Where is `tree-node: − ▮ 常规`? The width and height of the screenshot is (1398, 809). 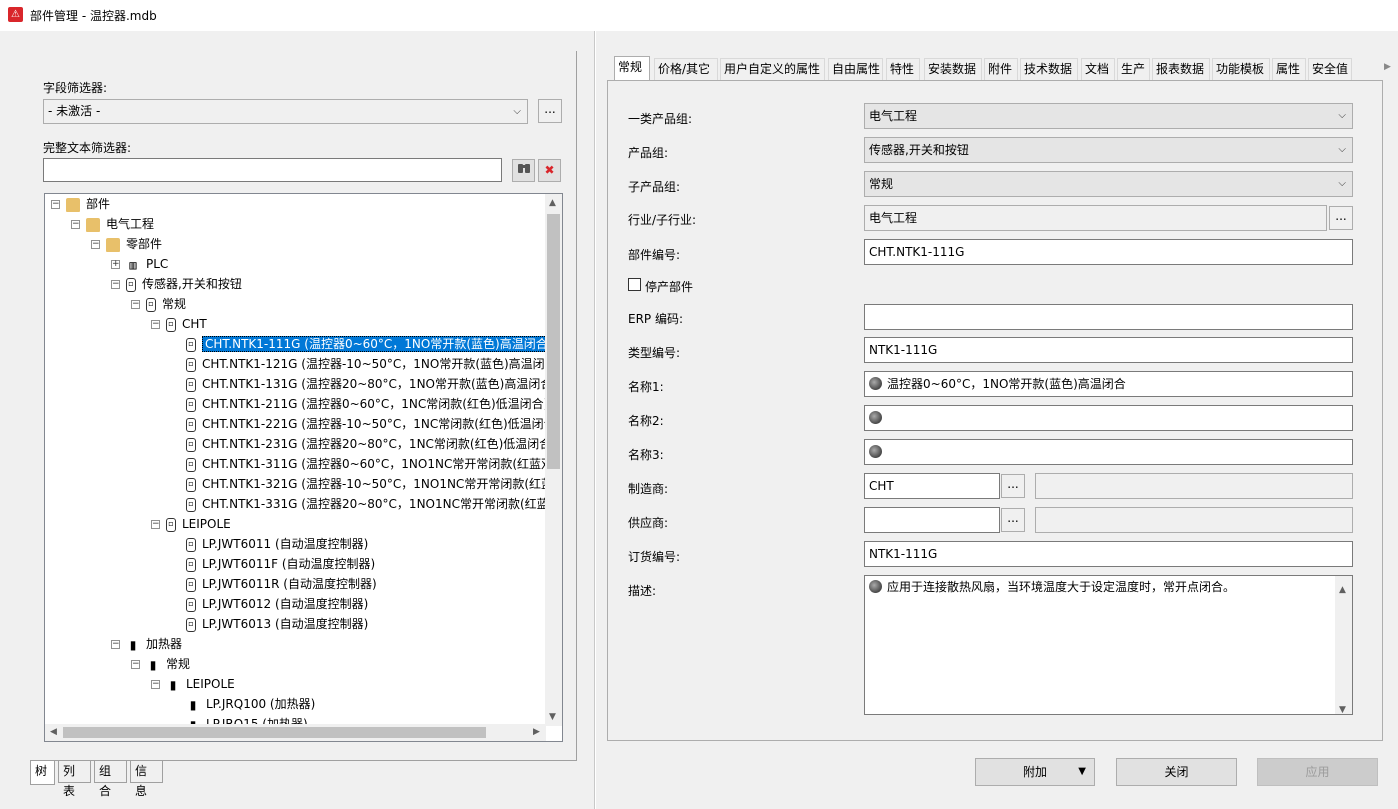 tree-node: − ▮ 常规 is located at coordinates (160, 664).